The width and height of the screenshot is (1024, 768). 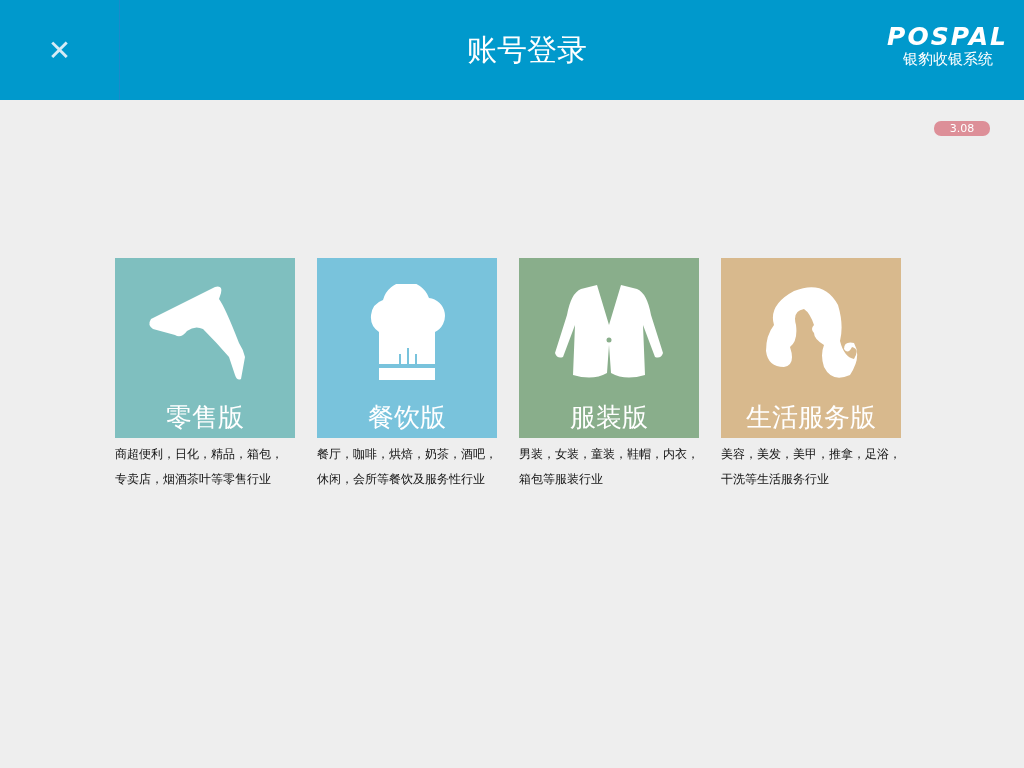 I want to click on description-line: 男装，女装，童装，鞋帽，内衣，, so click(x=609, y=454).